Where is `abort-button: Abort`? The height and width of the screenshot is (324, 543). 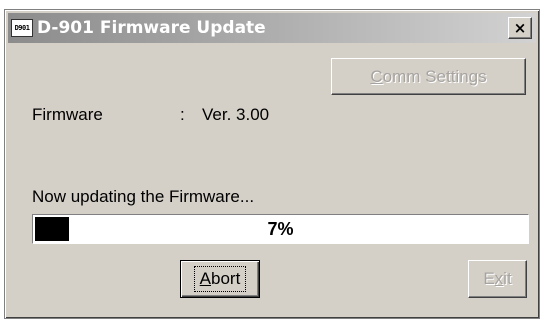 abort-button: Abort is located at coordinates (220, 279).